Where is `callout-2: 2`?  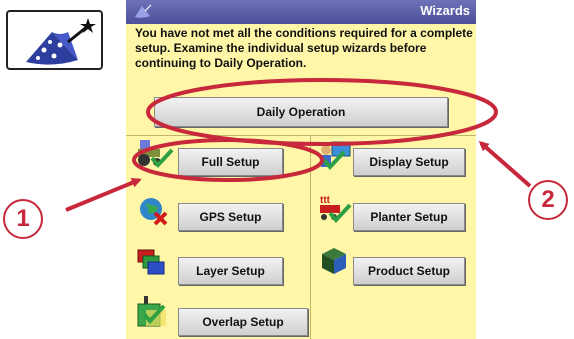 callout-2: 2 is located at coordinates (548, 200).